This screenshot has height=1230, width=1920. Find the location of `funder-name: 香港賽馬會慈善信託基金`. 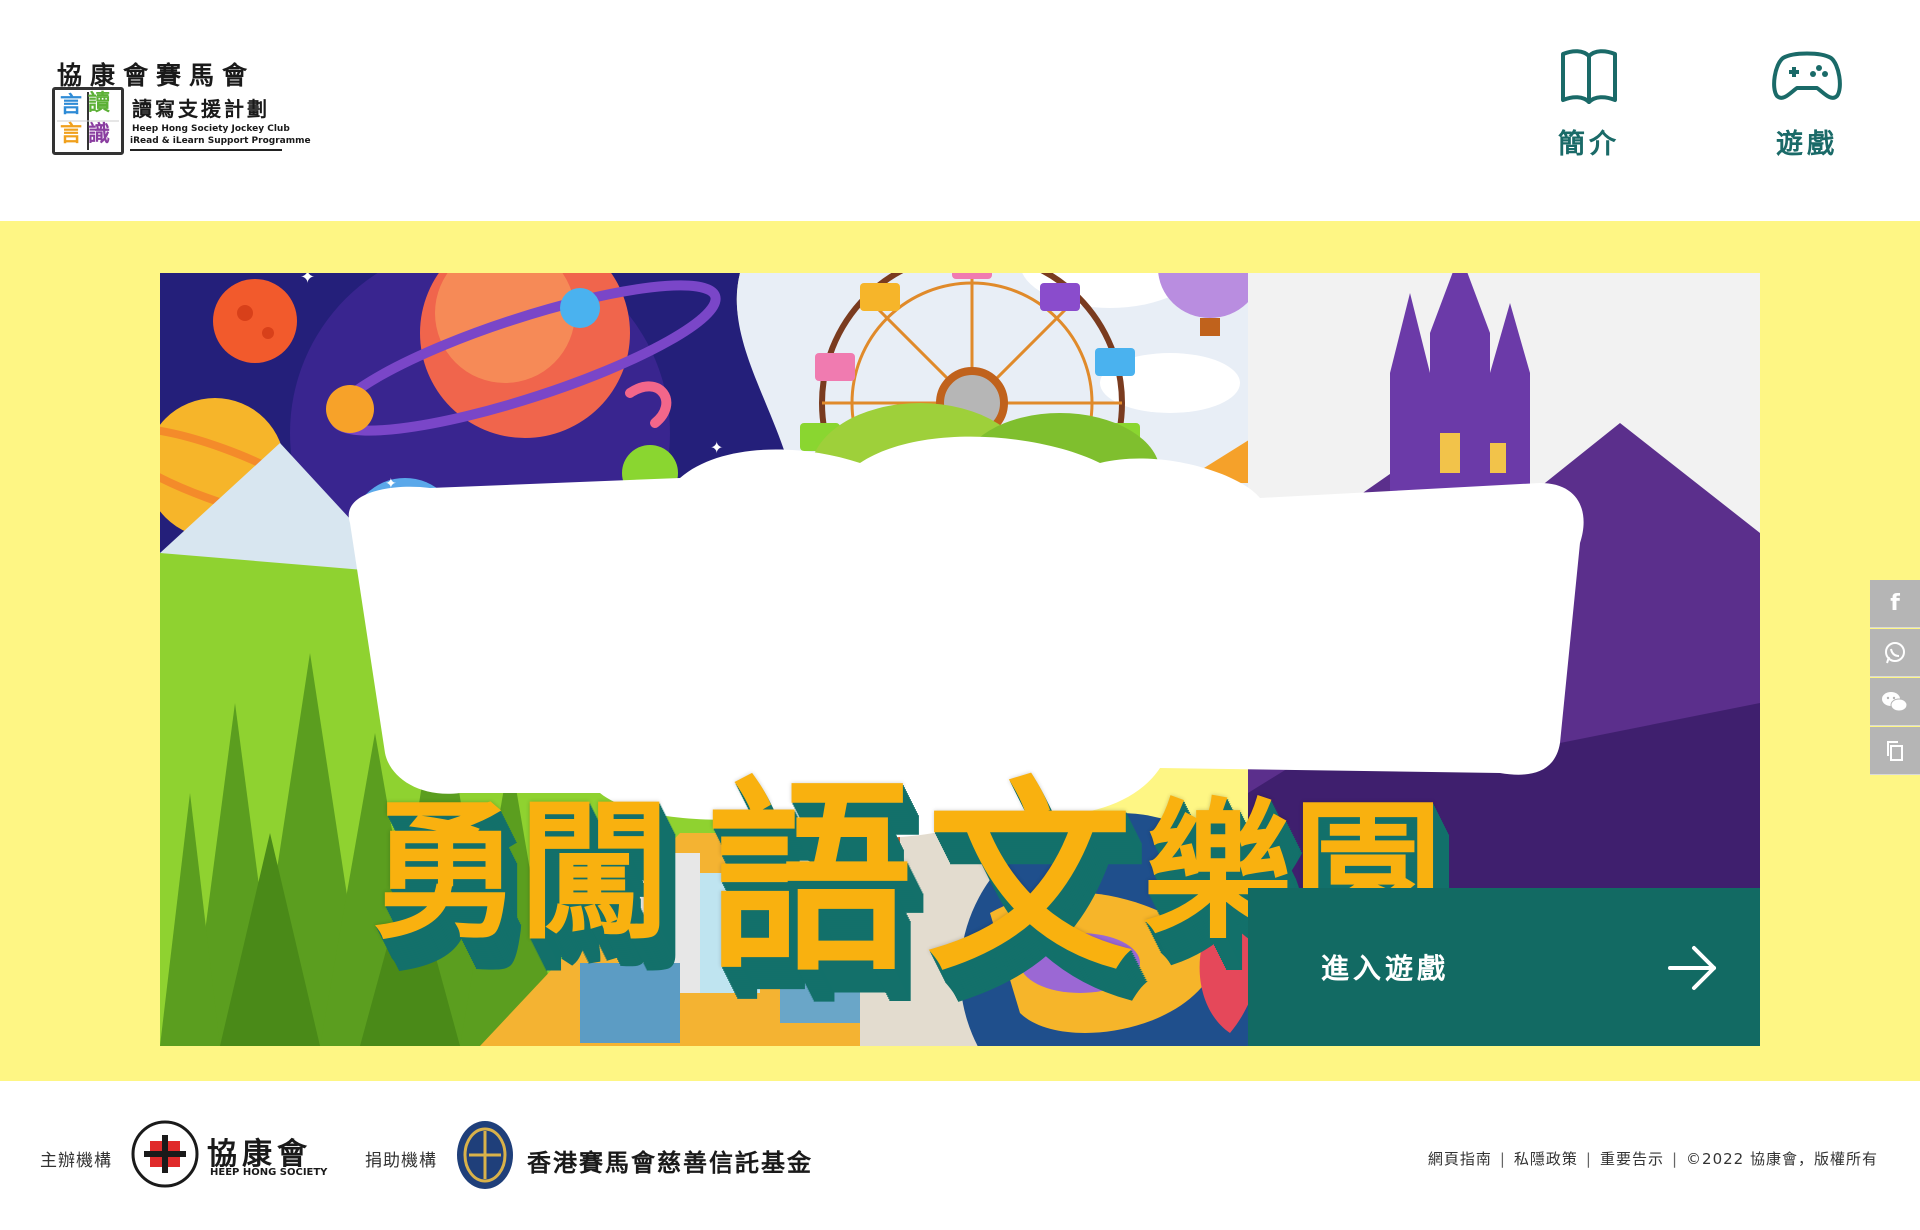

funder-name: 香港賽馬會慈善信託基金 is located at coordinates (670, 1162).